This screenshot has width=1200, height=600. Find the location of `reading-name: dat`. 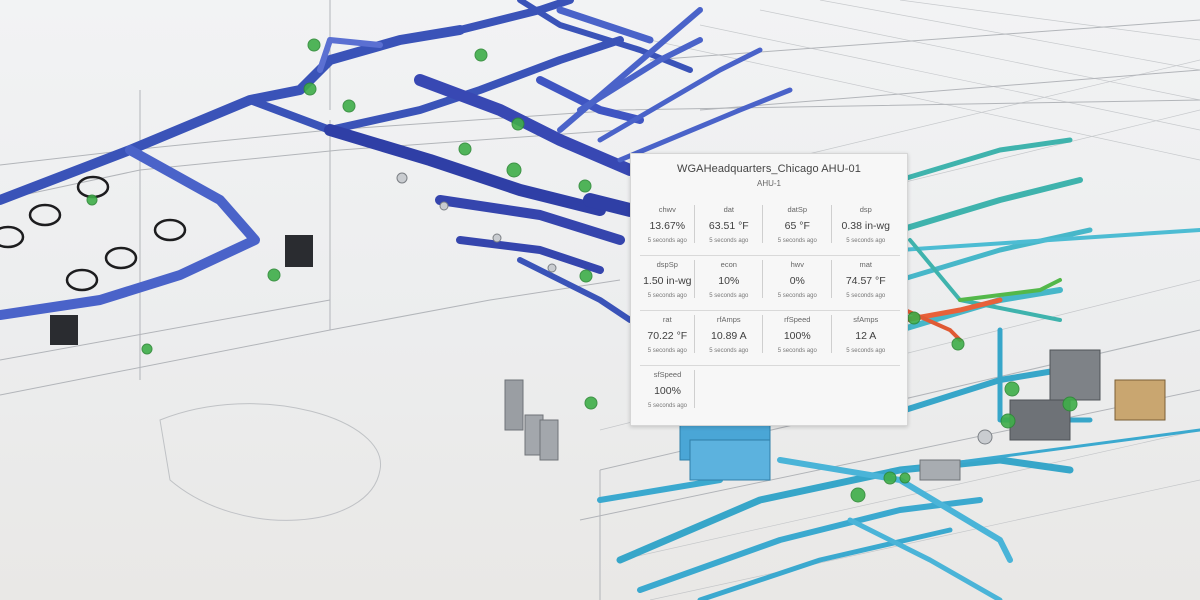

reading-name: dat is located at coordinates (729, 209).